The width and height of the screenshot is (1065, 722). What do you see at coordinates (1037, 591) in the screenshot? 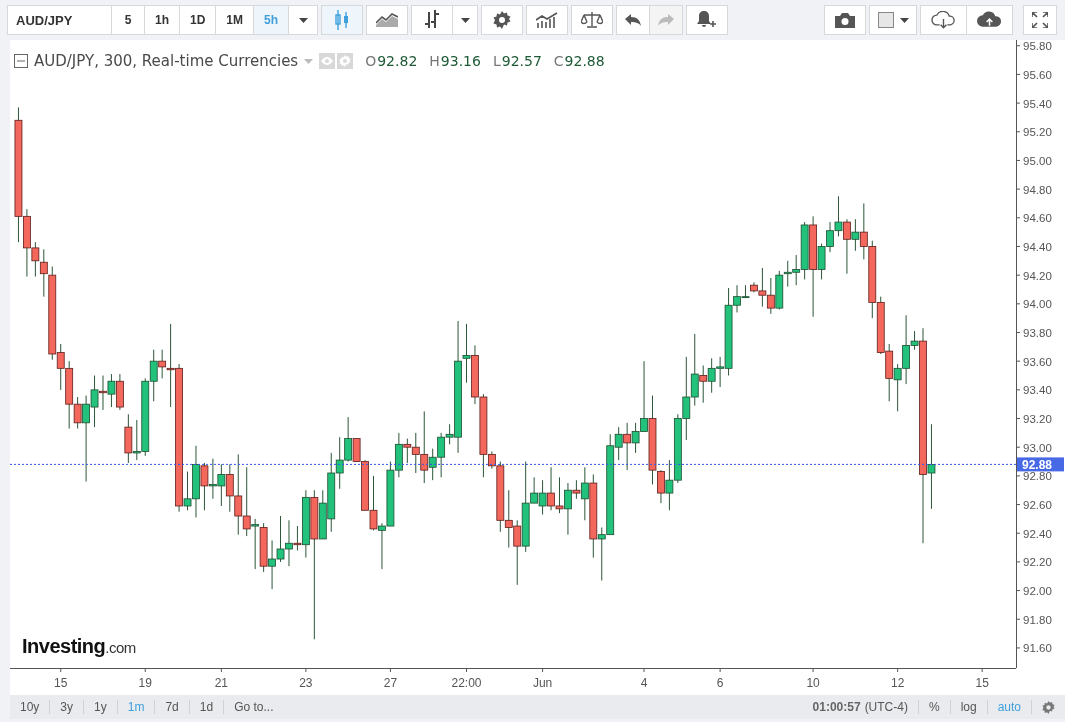
I see `axis-label: 92.00` at bounding box center [1037, 591].